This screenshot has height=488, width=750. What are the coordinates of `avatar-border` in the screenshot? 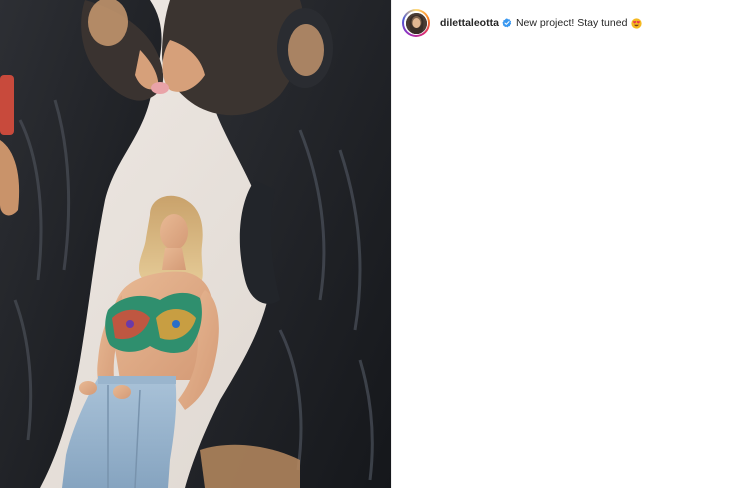 It's located at (416, 23).